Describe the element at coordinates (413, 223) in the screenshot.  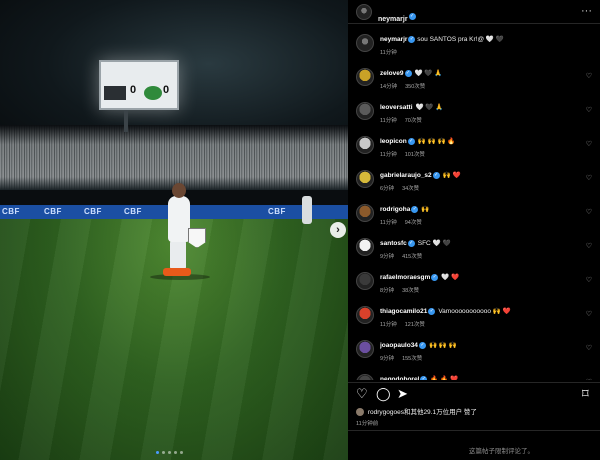
I see `comment-like-count: 94次赞` at that location.